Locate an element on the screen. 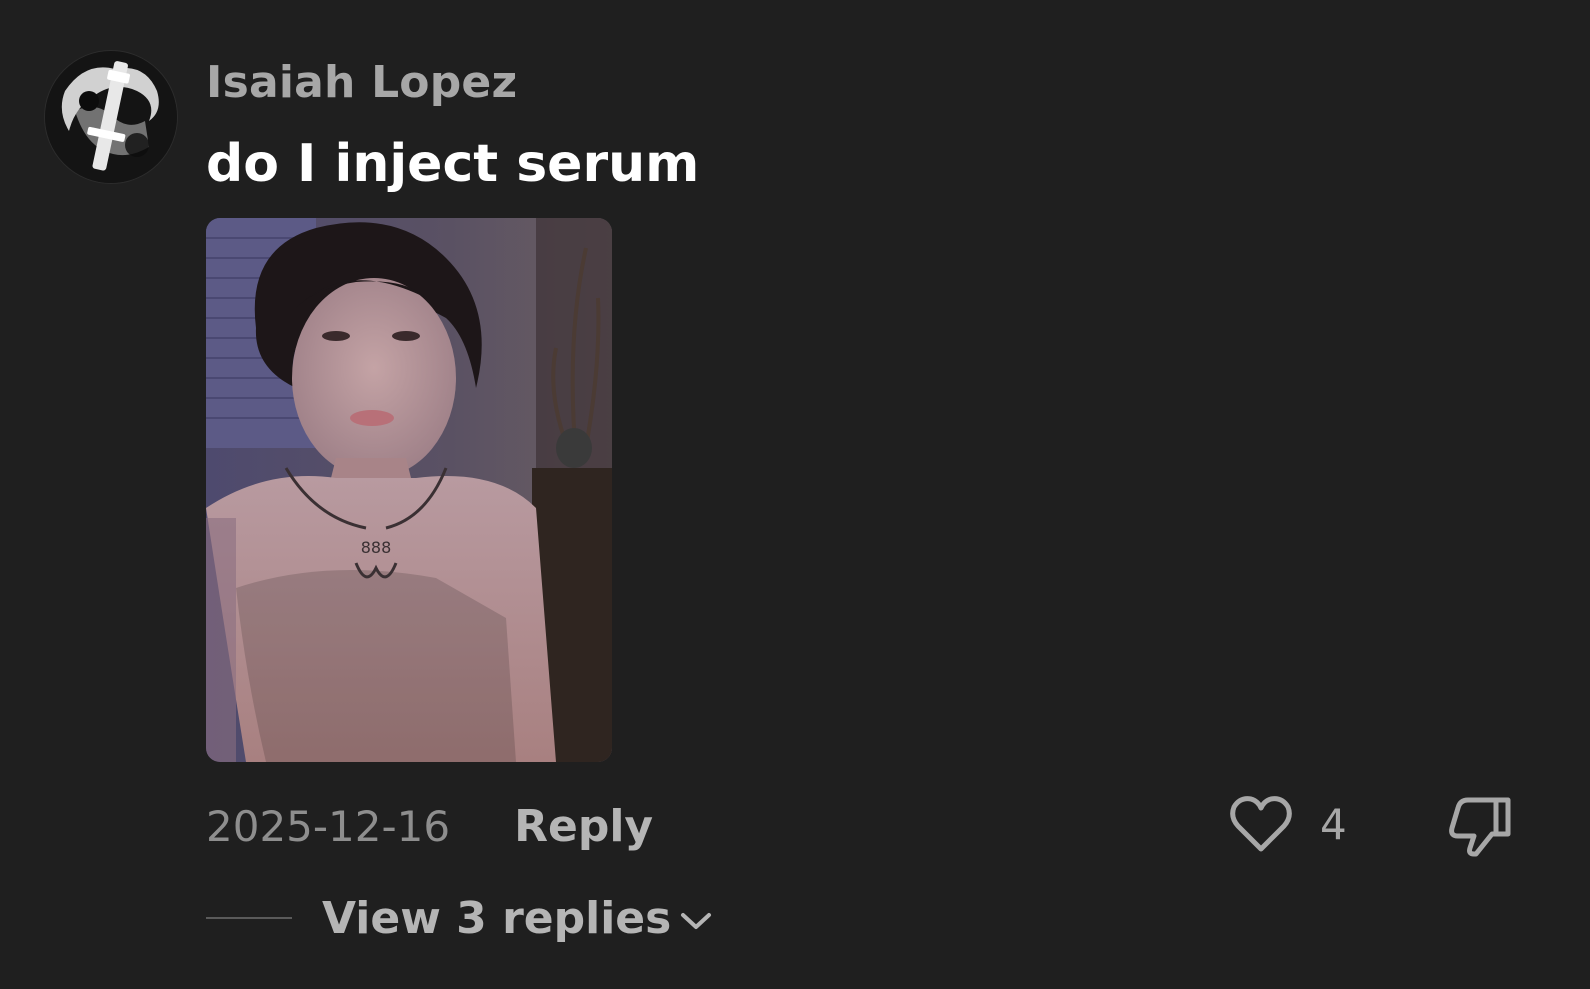  comment-photo: 888 is located at coordinates (409, 490).